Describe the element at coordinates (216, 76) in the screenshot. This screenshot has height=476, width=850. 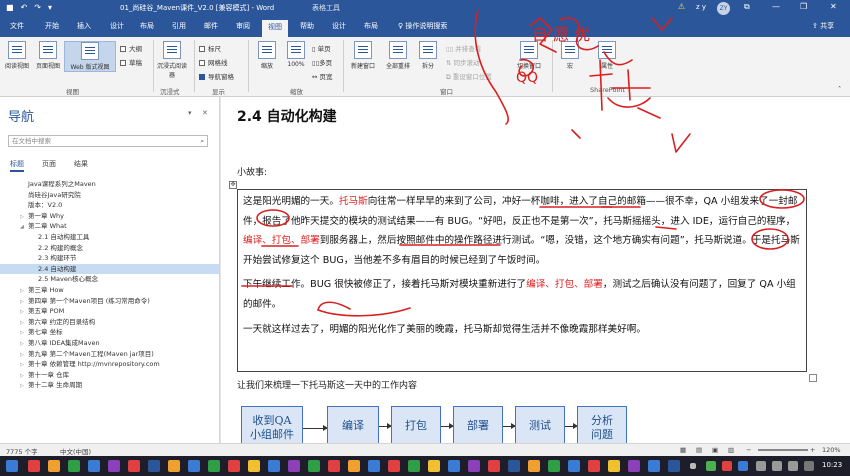
I see `nav-pane-checkbox: 导航窗格` at that location.